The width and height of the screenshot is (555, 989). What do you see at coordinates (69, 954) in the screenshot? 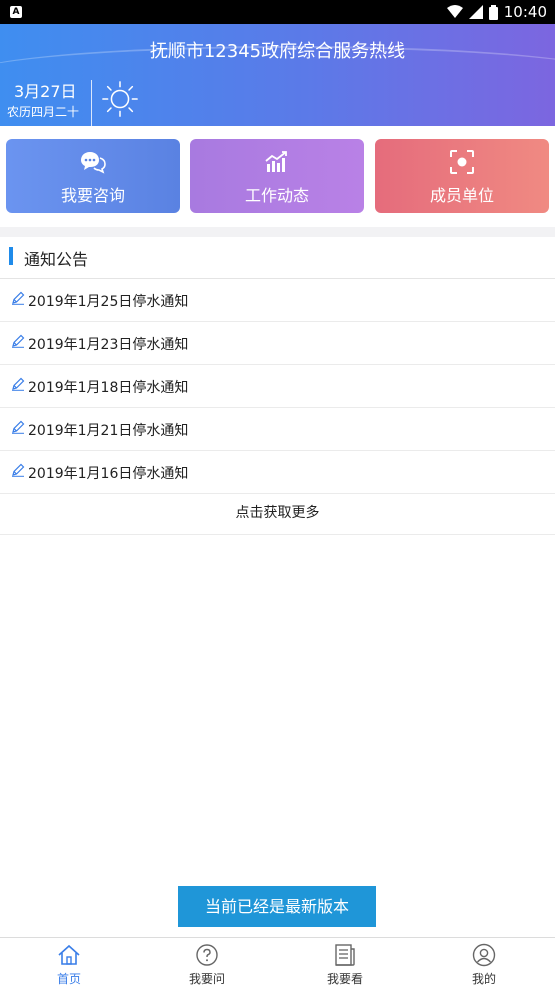
I see `home-icon` at bounding box center [69, 954].